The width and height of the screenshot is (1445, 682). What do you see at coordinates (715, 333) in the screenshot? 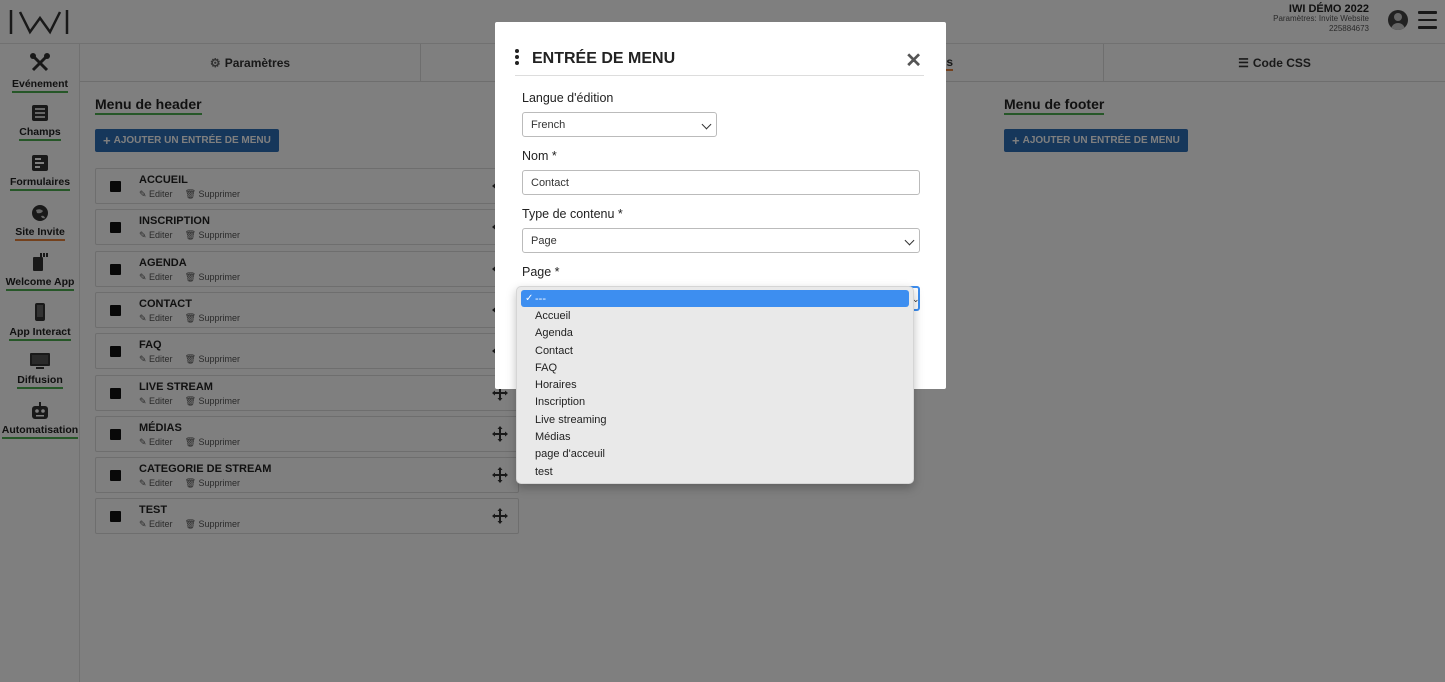
I see `dropdown-option: Agenda` at bounding box center [715, 333].